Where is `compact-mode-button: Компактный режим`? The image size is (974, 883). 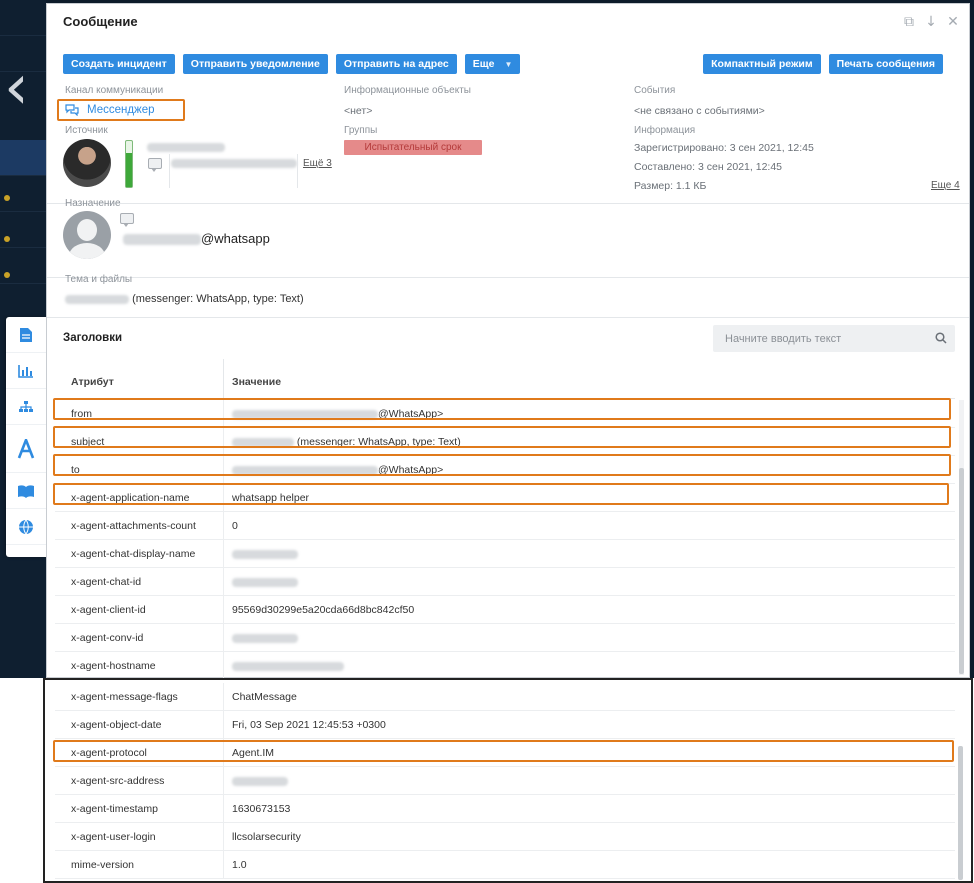
compact-mode-button: Компактный режим is located at coordinates (762, 64).